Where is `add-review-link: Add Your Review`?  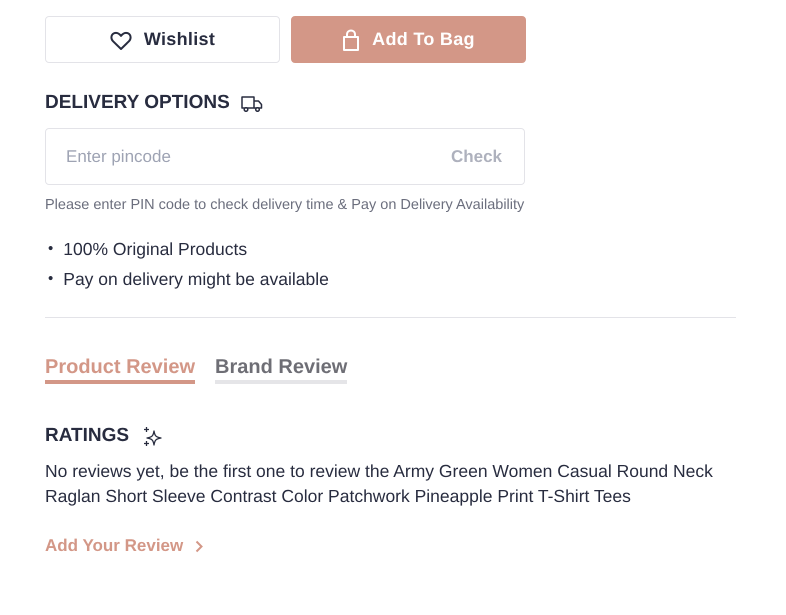
add-review-link: Add Your Review is located at coordinates (124, 546).